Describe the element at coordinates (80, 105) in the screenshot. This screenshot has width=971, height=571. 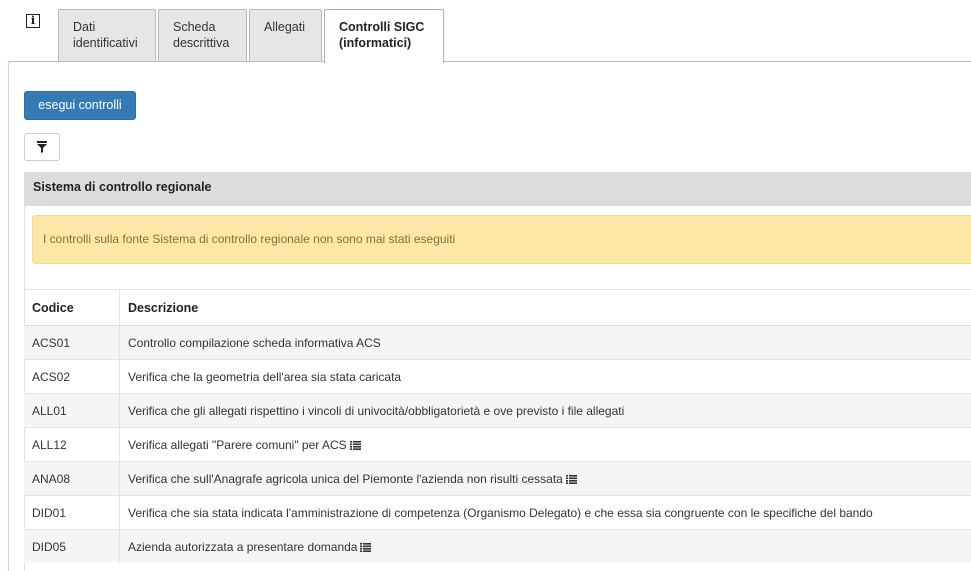
I see `run-checks-button: esegui controlli` at that location.